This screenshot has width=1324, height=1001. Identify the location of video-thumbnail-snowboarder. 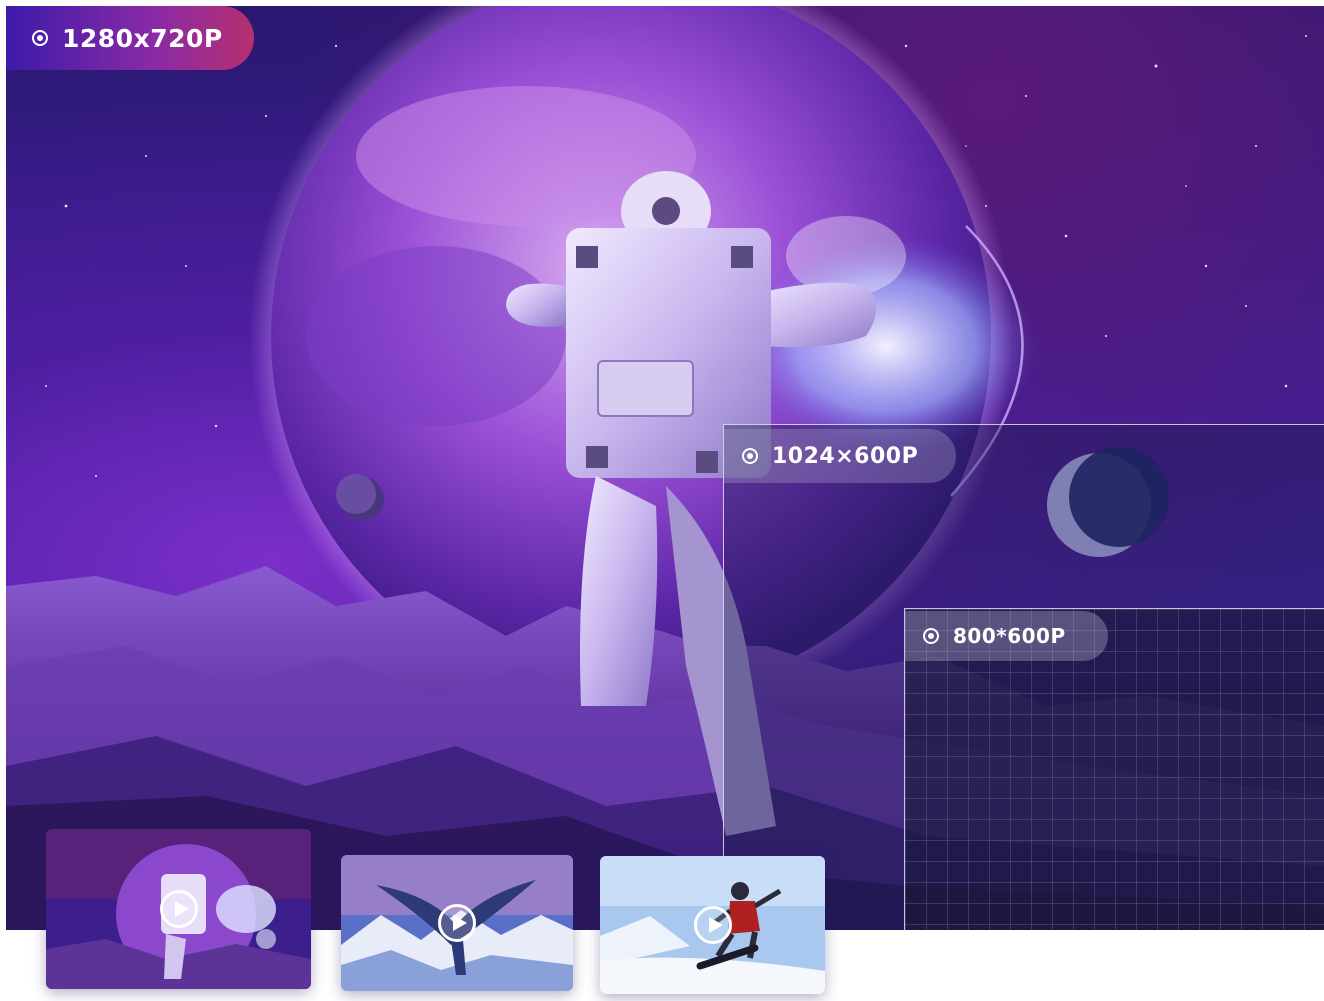
(712, 925).